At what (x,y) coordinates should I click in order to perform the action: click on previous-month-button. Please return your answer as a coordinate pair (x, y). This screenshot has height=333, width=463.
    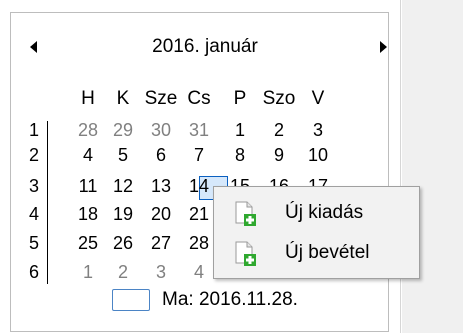
    Looking at the image, I should click on (34, 47).